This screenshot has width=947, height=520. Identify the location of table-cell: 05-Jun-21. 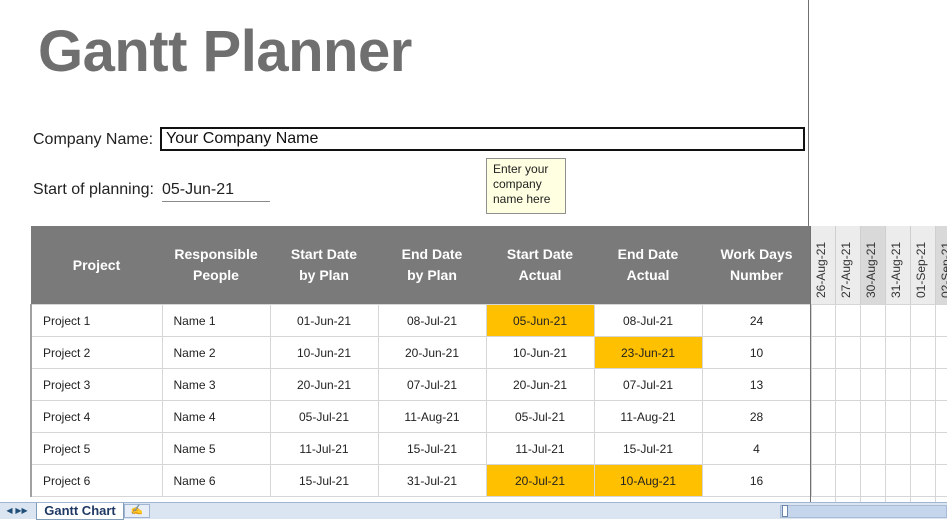
(540, 320).